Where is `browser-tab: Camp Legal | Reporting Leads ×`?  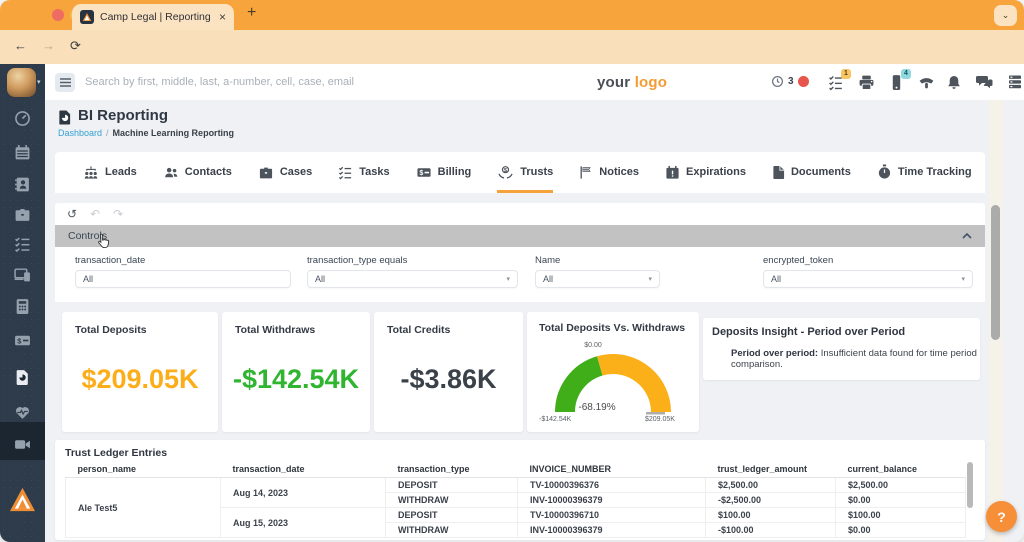
browser-tab: Camp Legal | Reporting Leads × is located at coordinates (153, 17).